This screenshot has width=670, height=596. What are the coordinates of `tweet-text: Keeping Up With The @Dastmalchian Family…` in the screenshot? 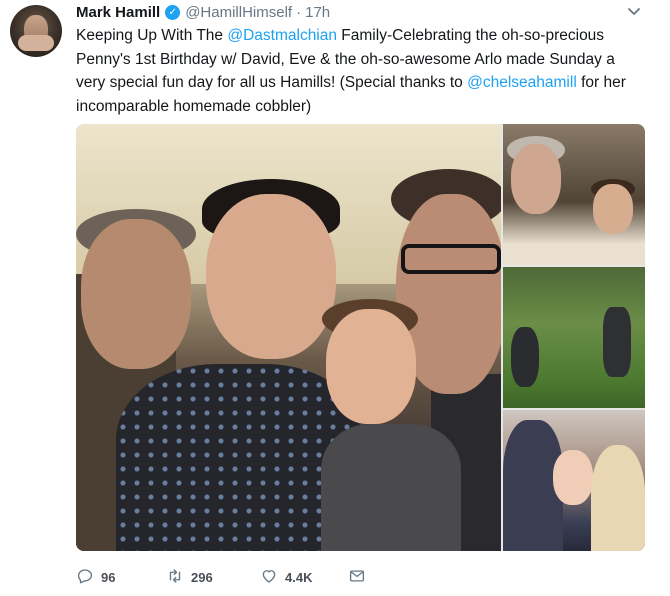 It's located at (366, 71).